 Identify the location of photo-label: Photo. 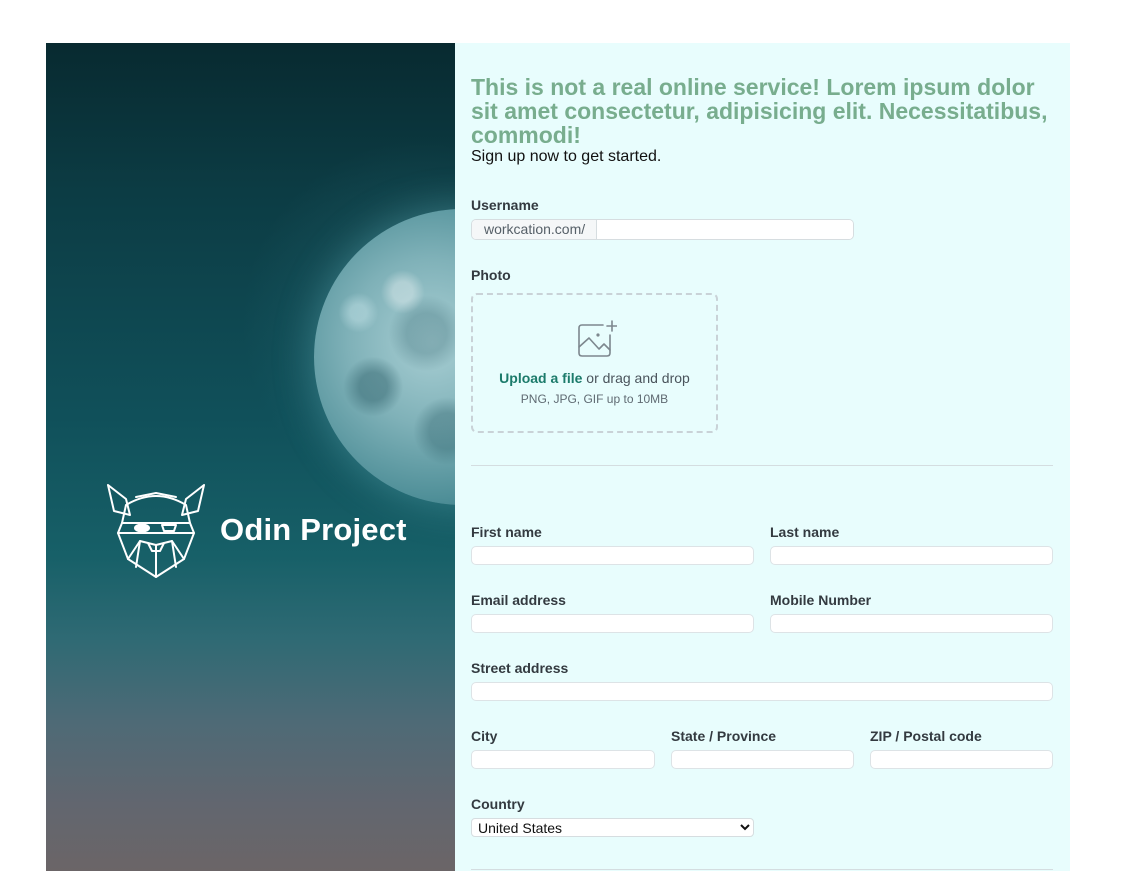
(491, 275).